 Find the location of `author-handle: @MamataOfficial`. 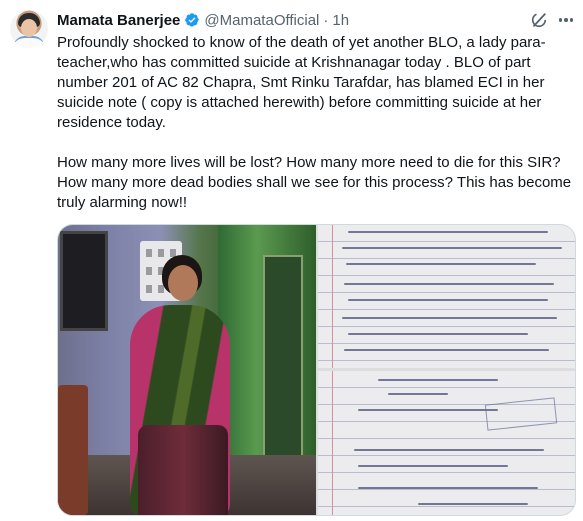

author-handle: @MamataOfficial is located at coordinates (261, 20).